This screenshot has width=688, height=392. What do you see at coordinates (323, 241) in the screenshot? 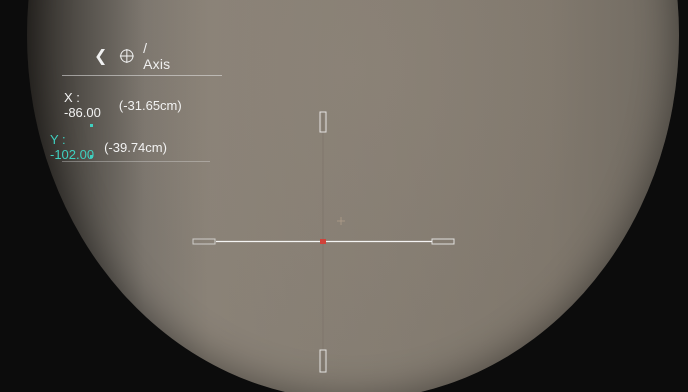
I see `reticle-center-dot` at bounding box center [323, 241].